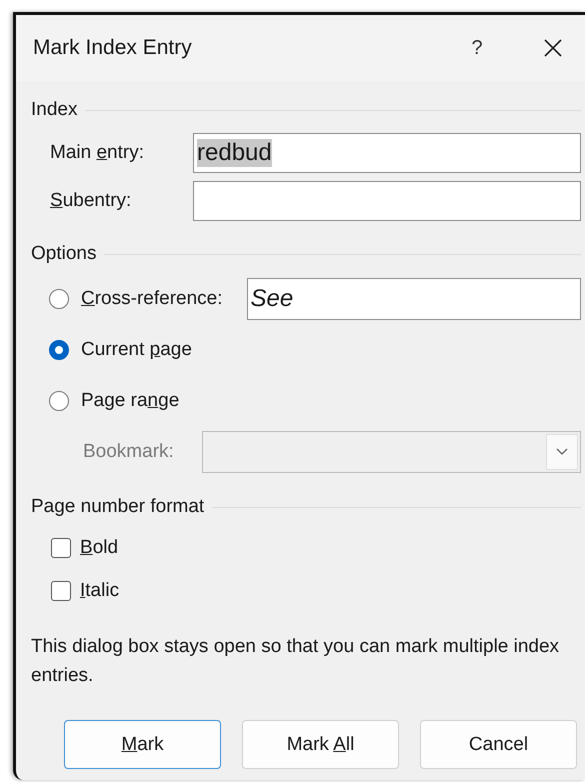 The height and width of the screenshot is (782, 585). Describe the element at coordinates (100, 591) in the screenshot. I see `checkbox-label: Italic` at that location.